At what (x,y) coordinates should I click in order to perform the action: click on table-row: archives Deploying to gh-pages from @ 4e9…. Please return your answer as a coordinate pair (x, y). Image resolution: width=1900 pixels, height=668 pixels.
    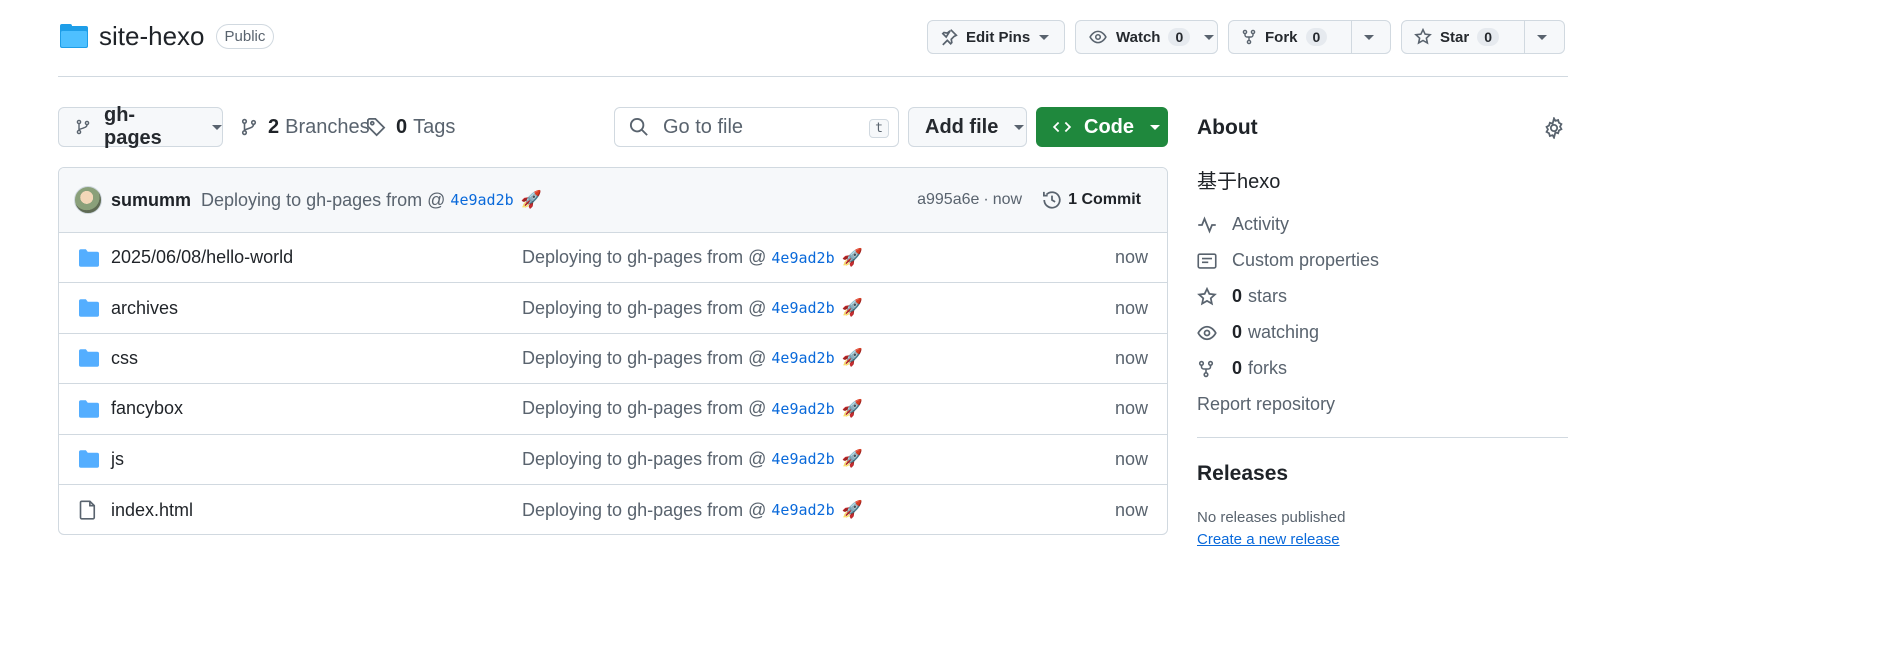
    Looking at the image, I should click on (613, 308).